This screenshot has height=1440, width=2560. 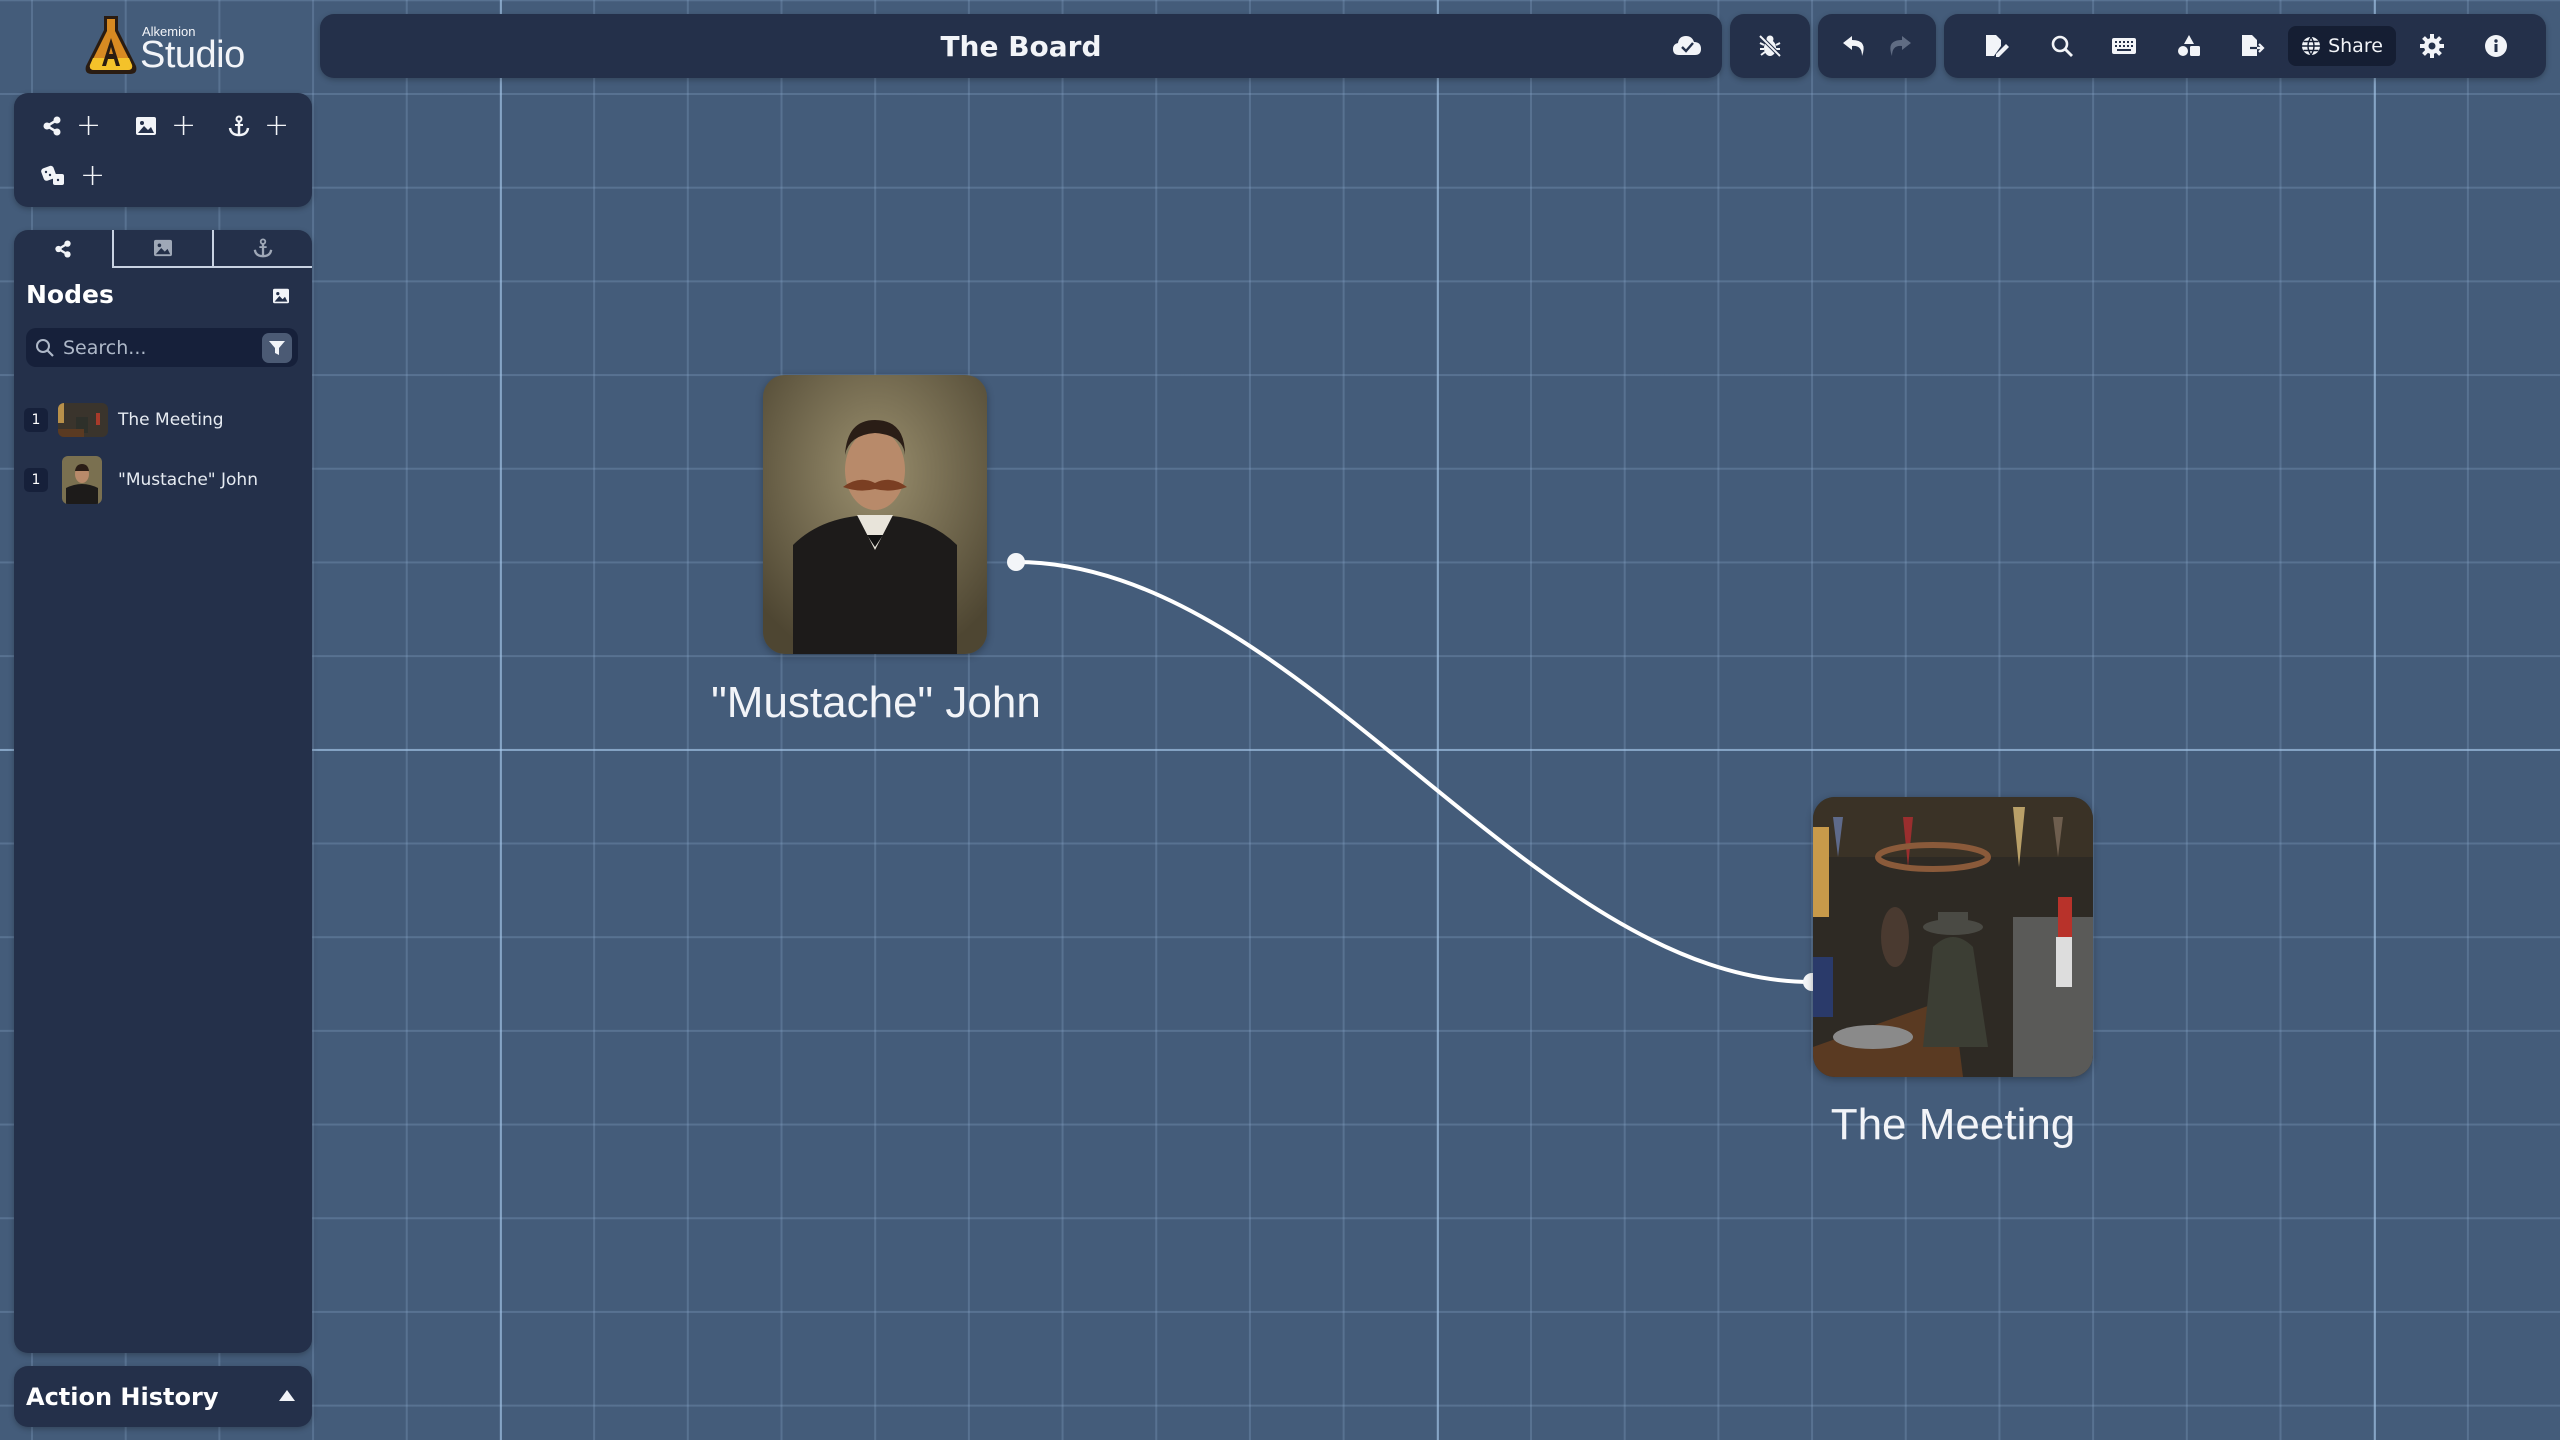 I want to click on main-toolbar: Share, so click(x=2245, y=46).